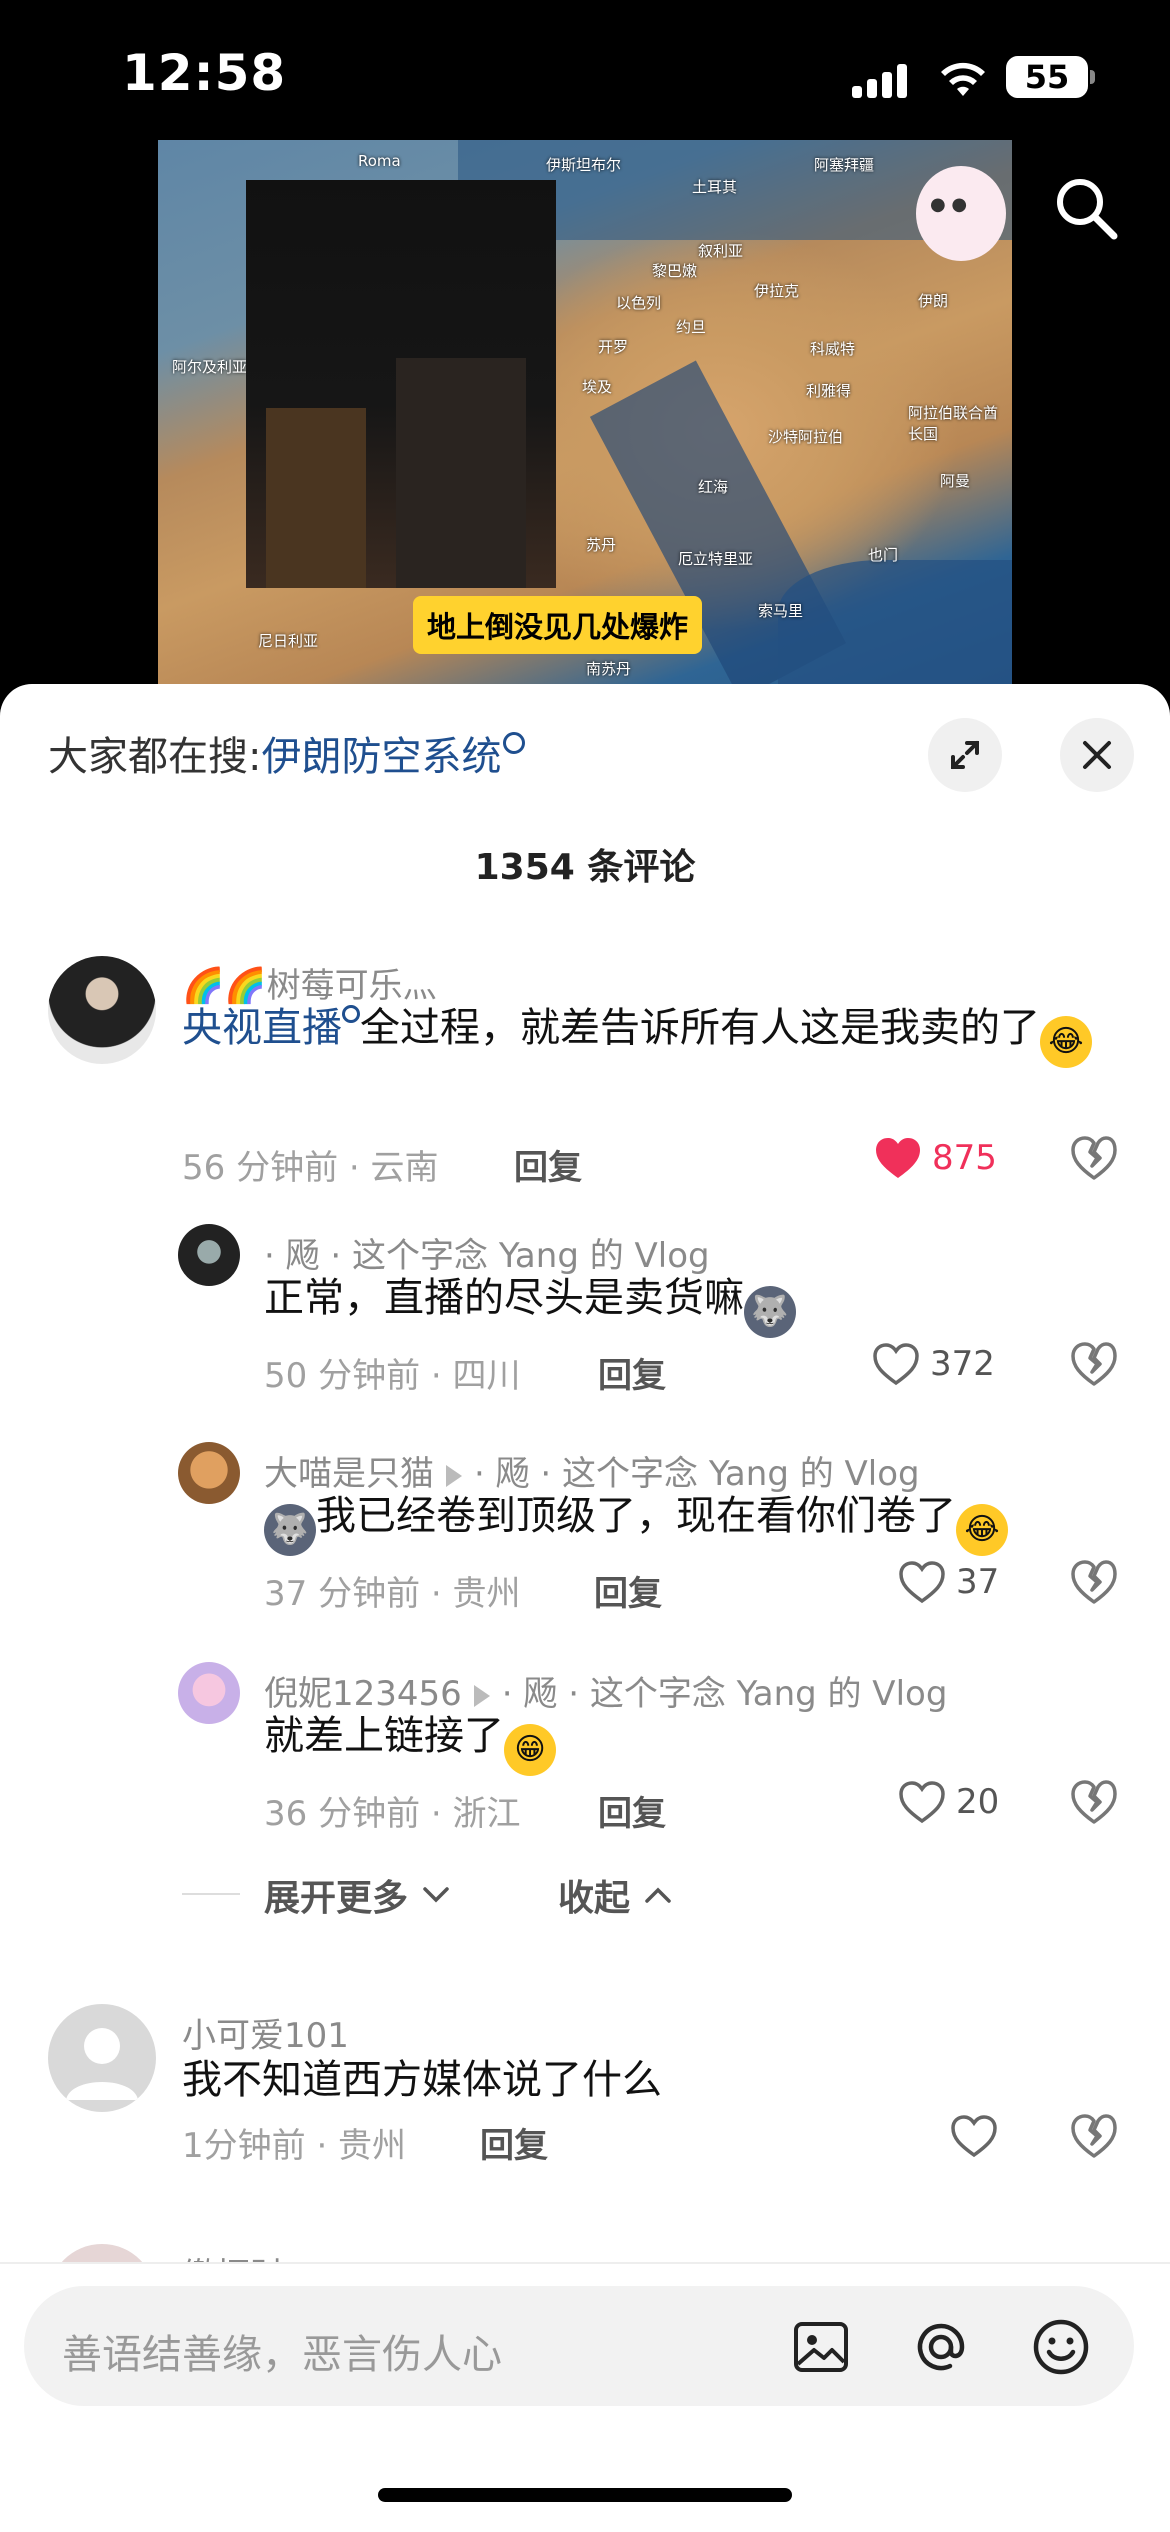 The width and height of the screenshot is (1170, 2532). What do you see at coordinates (636, 1516) in the screenshot?
I see `reply-text-body: 我已经卷到顶级了，现在看你们卷了` at bounding box center [636, 1516].